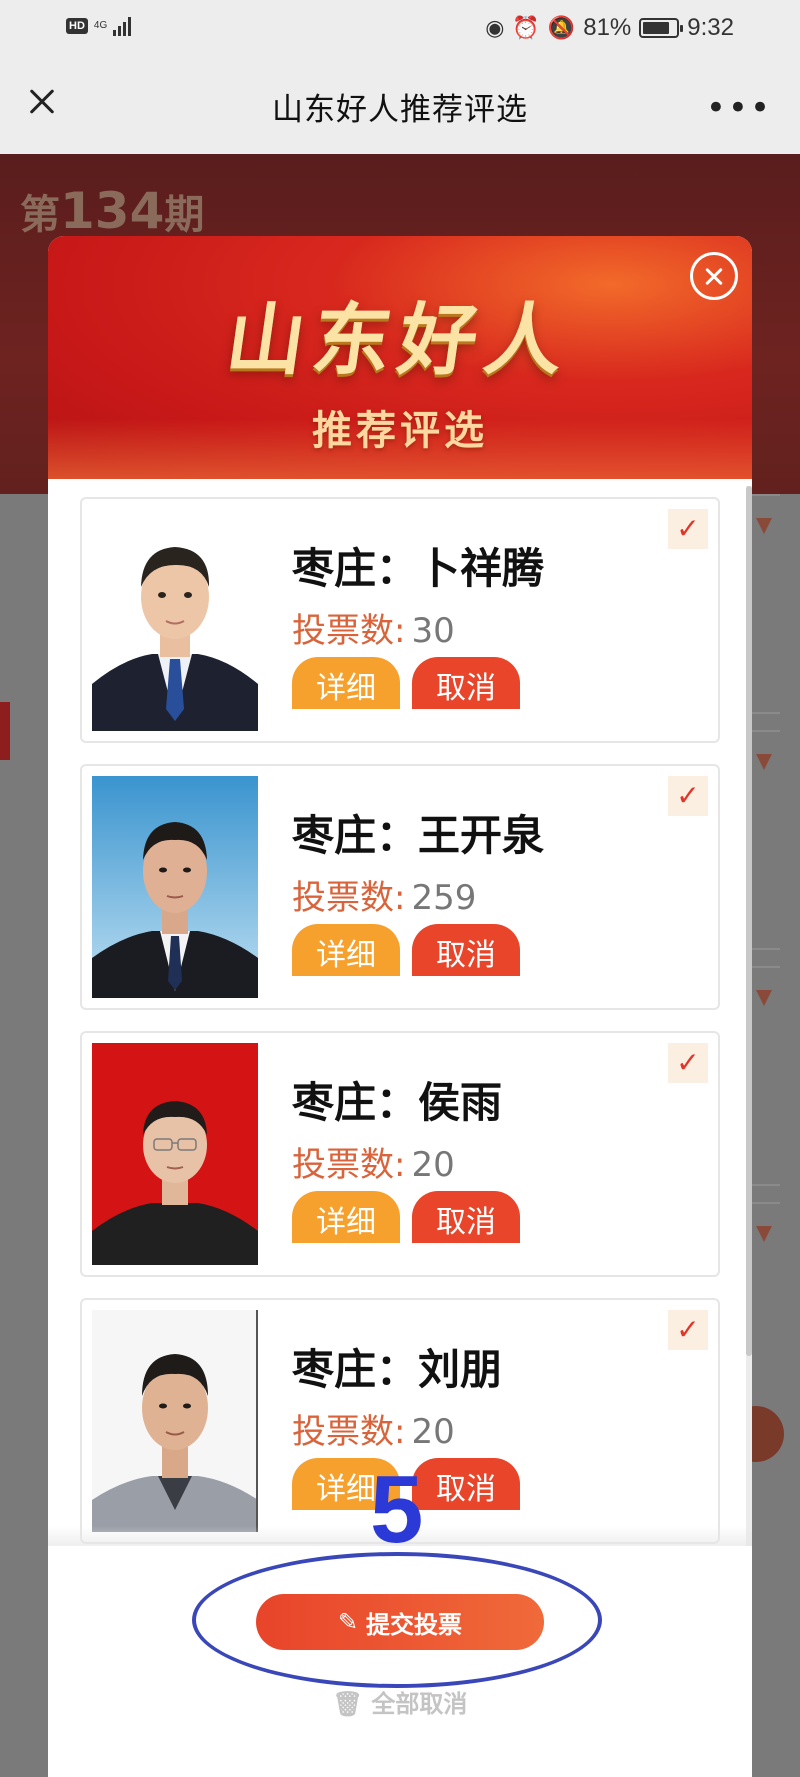 The height and width of the screenshot is (1777, 800). I want to click on modal-subtitle: 推荐评选, so click(400, 431).